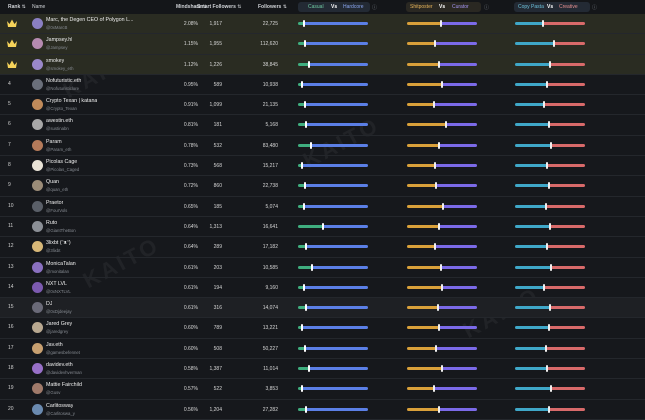  What do you see at coordinates (322, 328) in the screenshot?
I see `table-row: 16 Jared Grey @jaredgrey 0.60% 789 13,221` at bounding box center [322, 328].